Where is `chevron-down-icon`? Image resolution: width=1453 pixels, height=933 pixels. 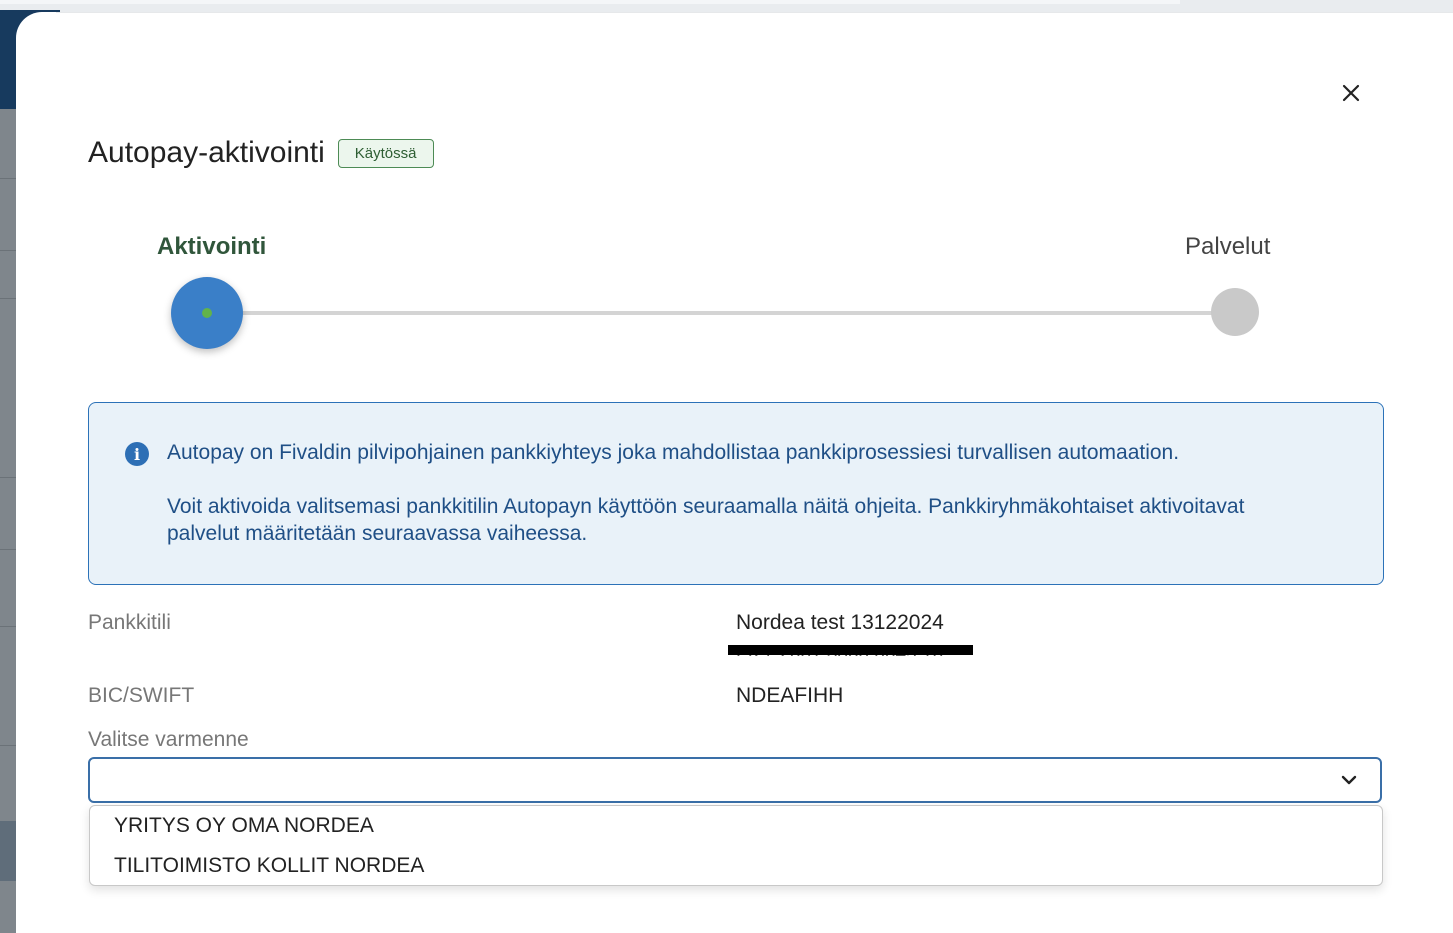 chevron-down-icon is located at coordinates (1349, 780).